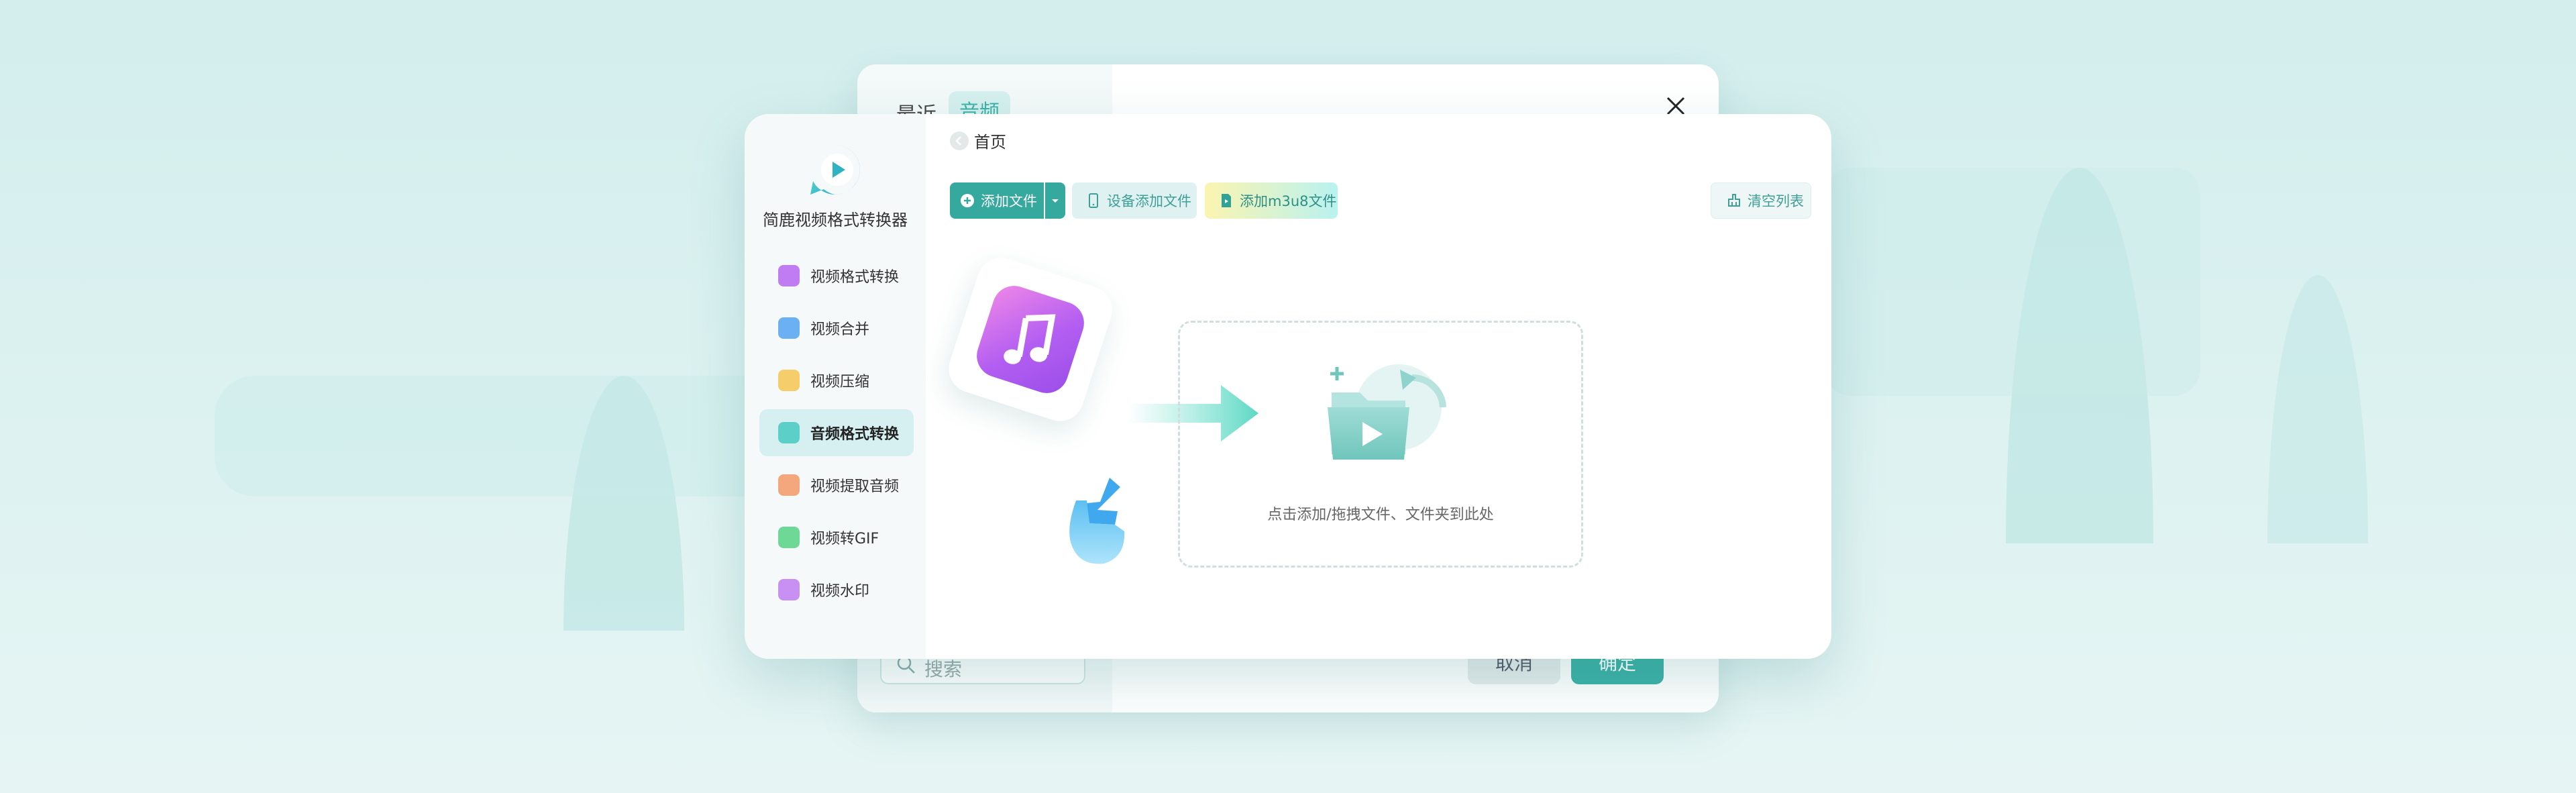 This screenshot has height=793, width=2576. I want to click on audio-convert-icon, so click(789, 432).